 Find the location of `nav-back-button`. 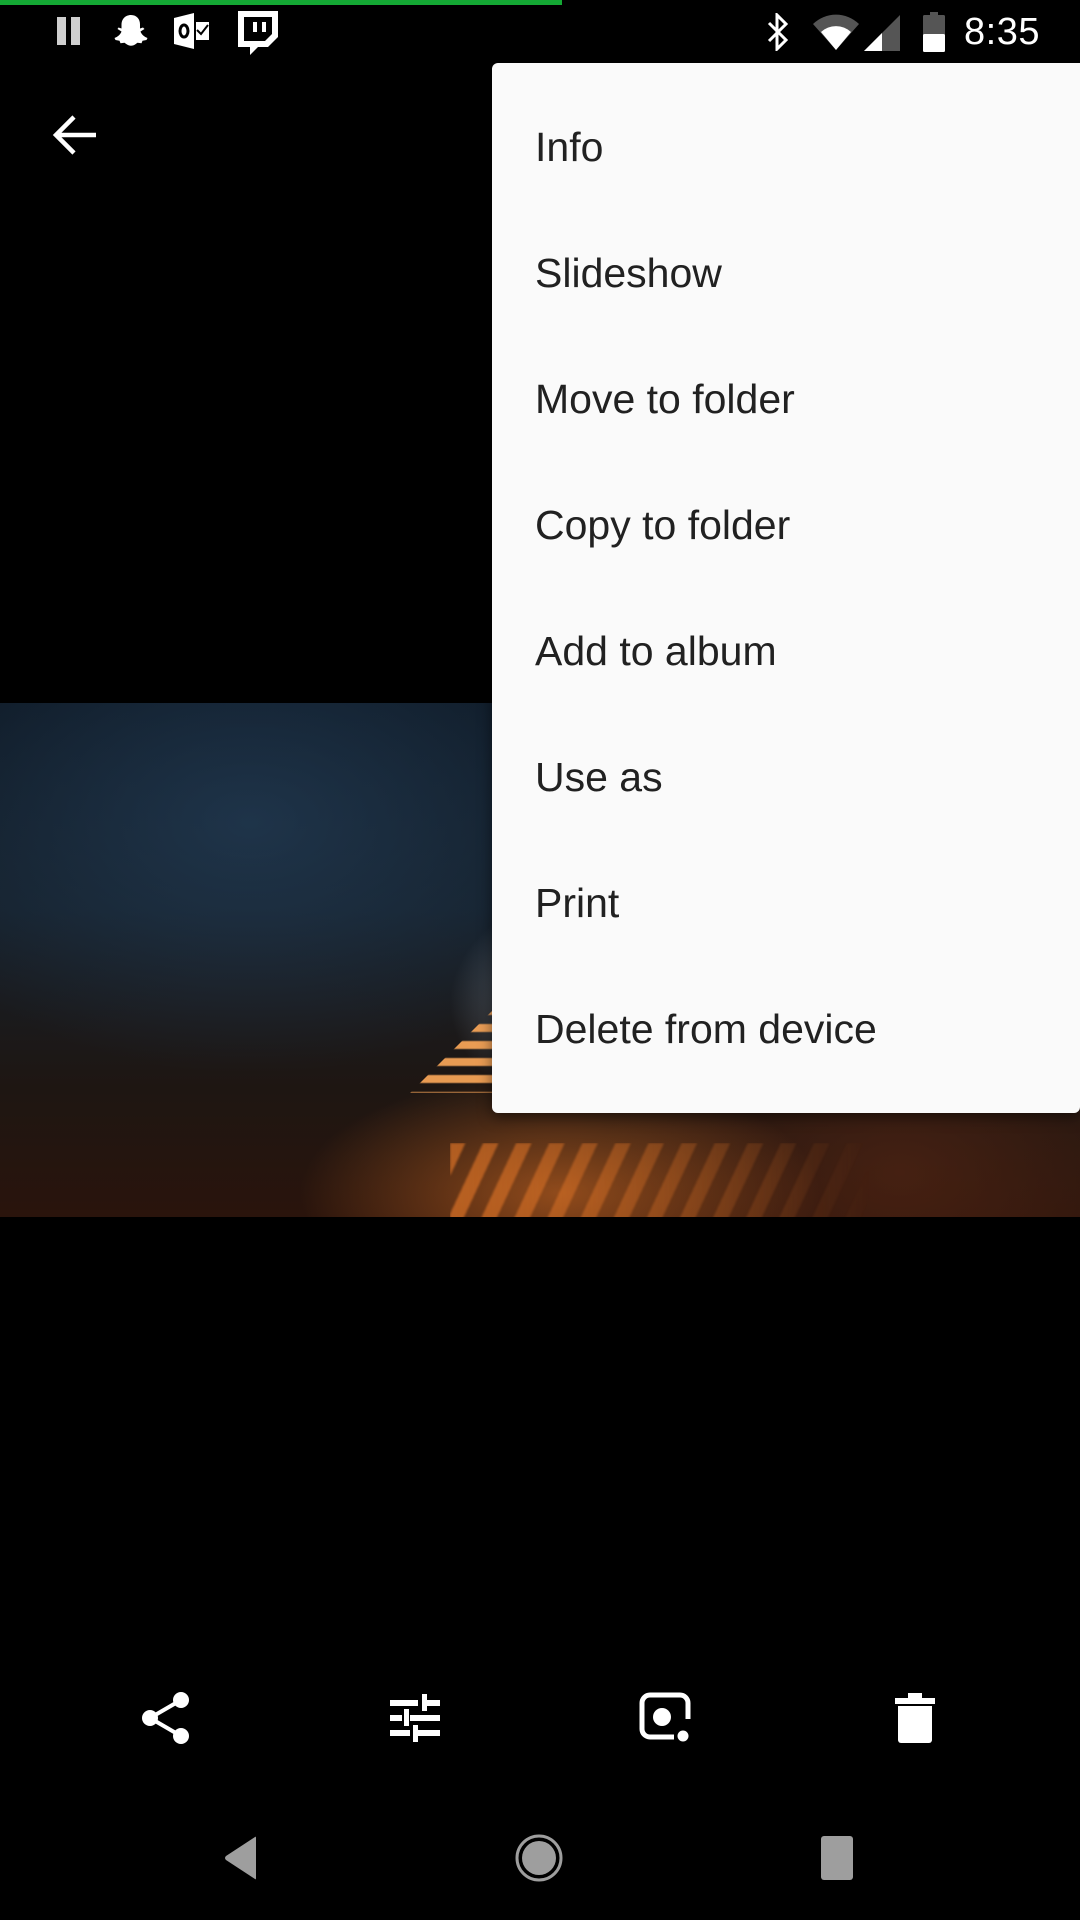

nav-back-button is located at coordinates (241, 1860).